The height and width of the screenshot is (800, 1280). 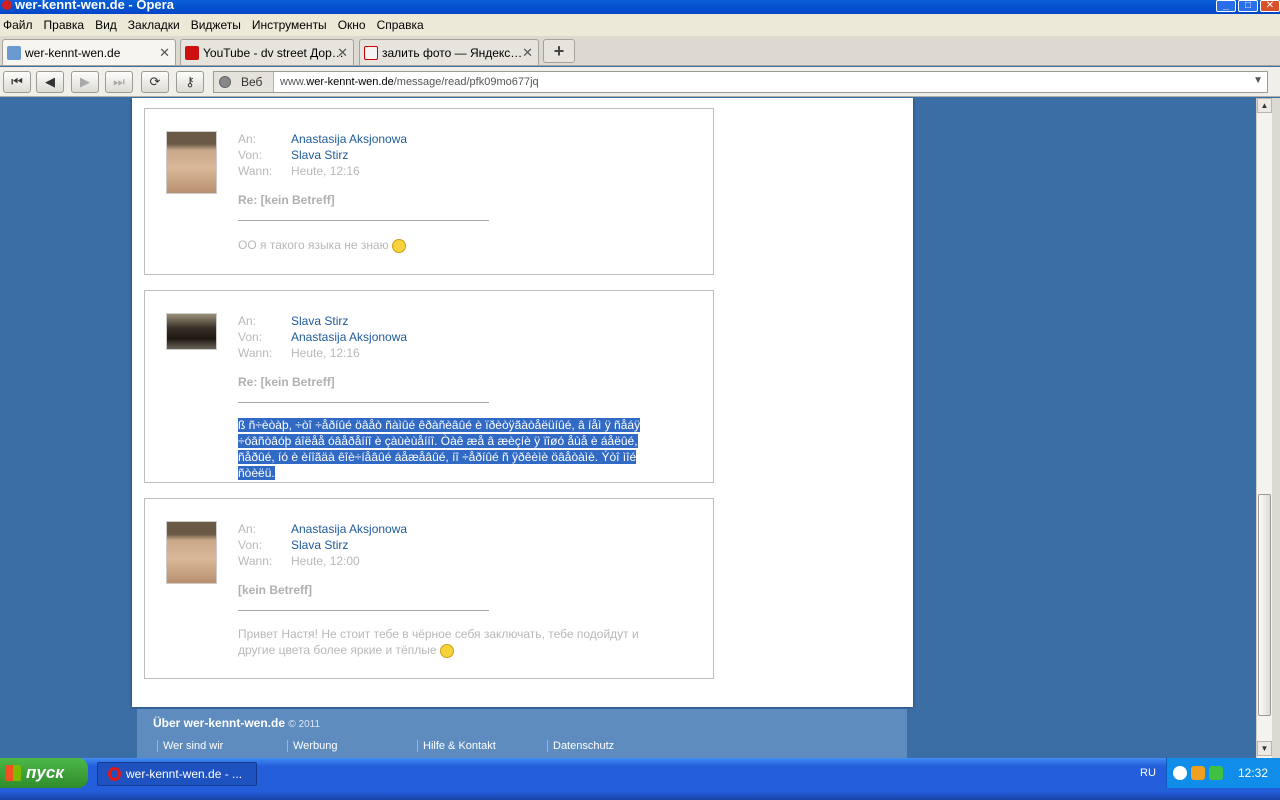 I want to click on tab-label: wer-kennt-wen.de, so click(x=73, y=52).